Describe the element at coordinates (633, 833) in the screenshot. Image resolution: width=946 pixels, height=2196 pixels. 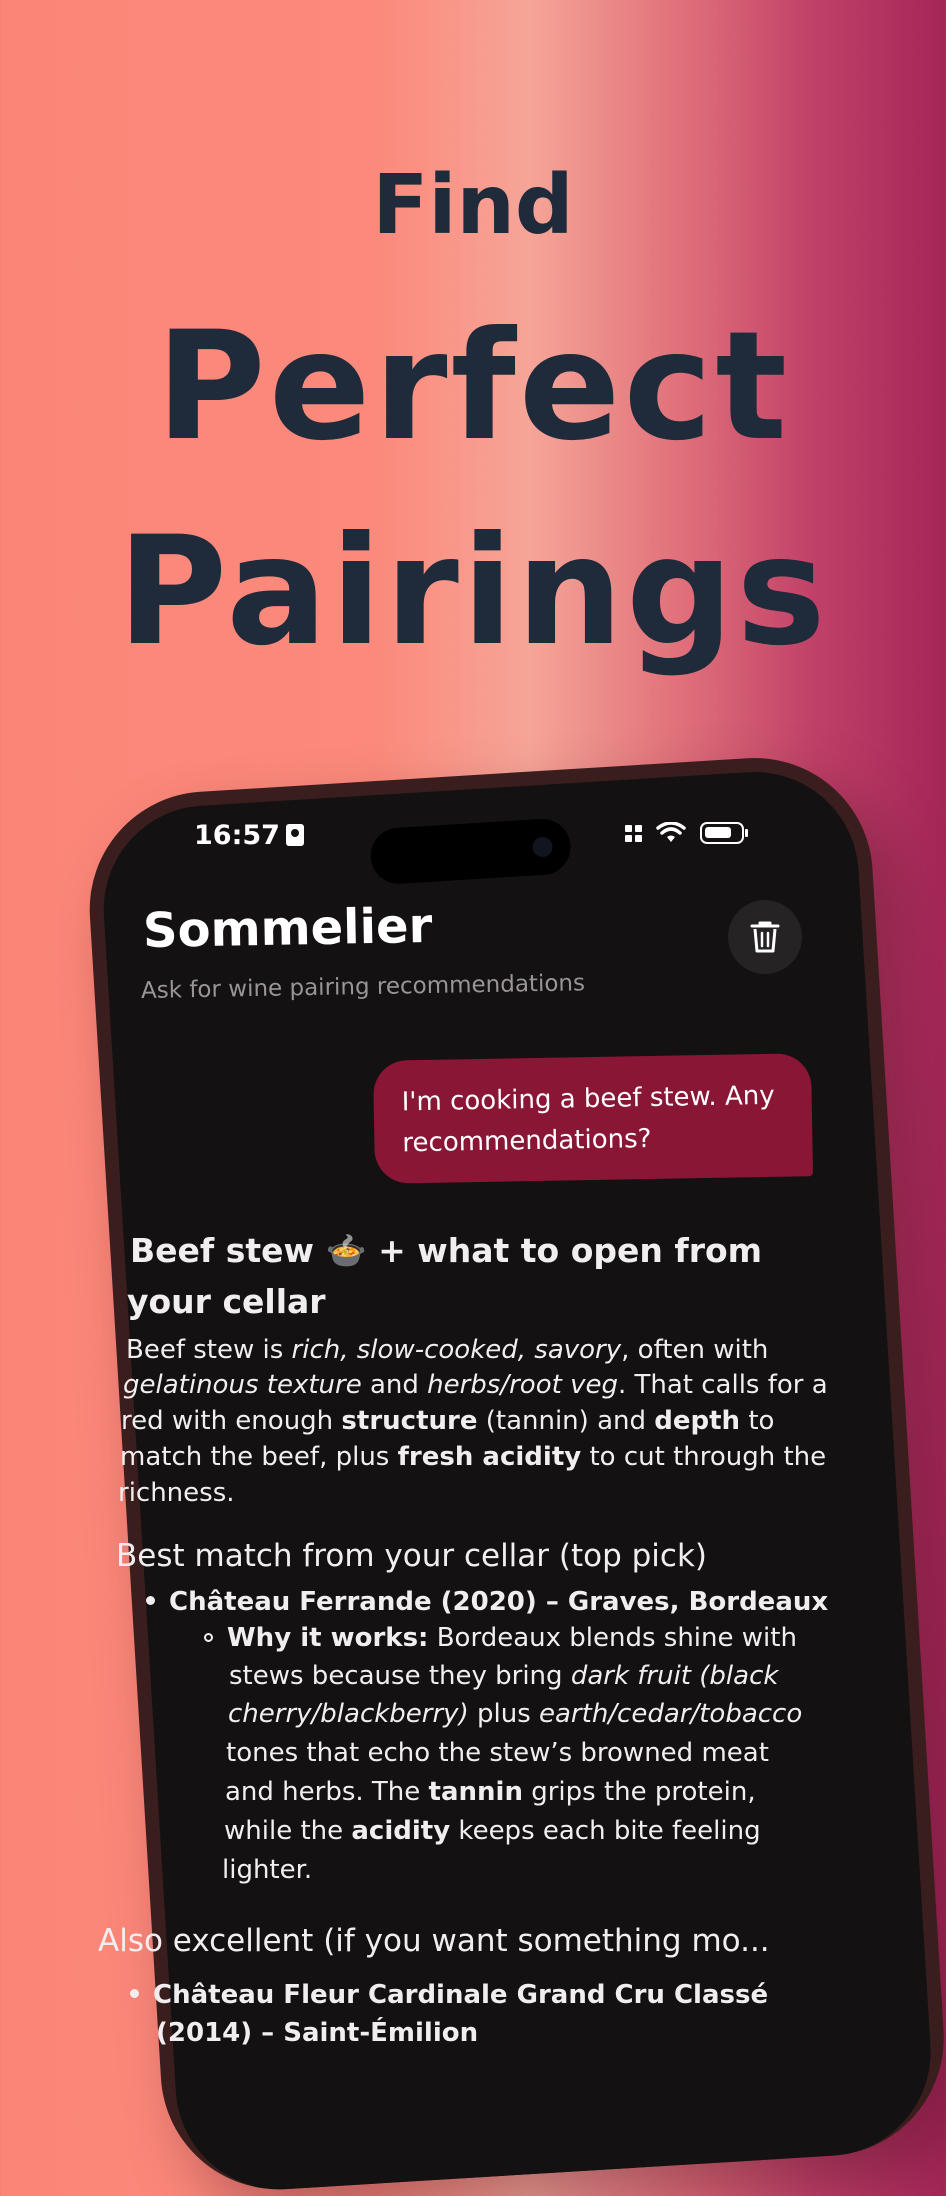
I see `cellular-signal-icon` at that location.